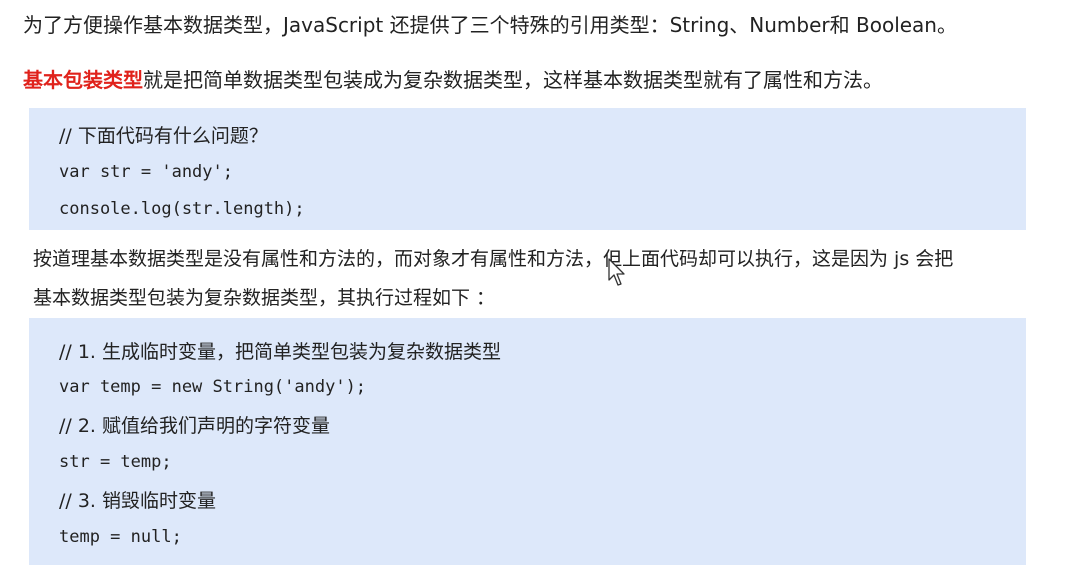  I want to click on code-line: temp = null;, so click(120, 537).